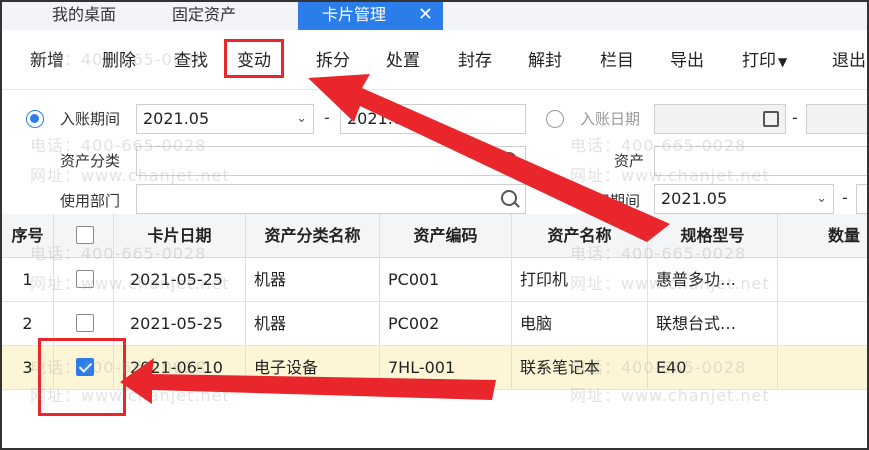 Image resolution: width=869 pixels, height=450 pixels. Describe the element at coordinates (555, 119) in the screenshot. I see `date-radio` at that location.